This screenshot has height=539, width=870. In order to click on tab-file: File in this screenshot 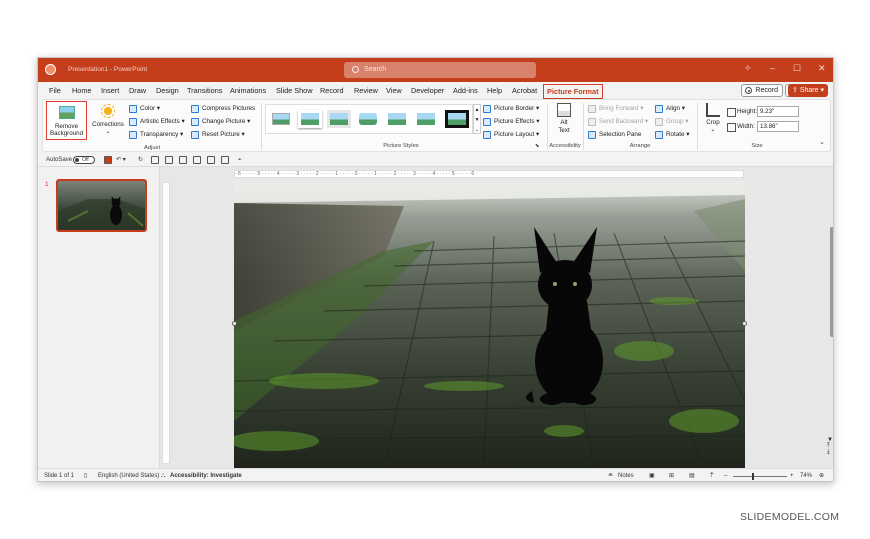, I will do `click(55, 90)`.